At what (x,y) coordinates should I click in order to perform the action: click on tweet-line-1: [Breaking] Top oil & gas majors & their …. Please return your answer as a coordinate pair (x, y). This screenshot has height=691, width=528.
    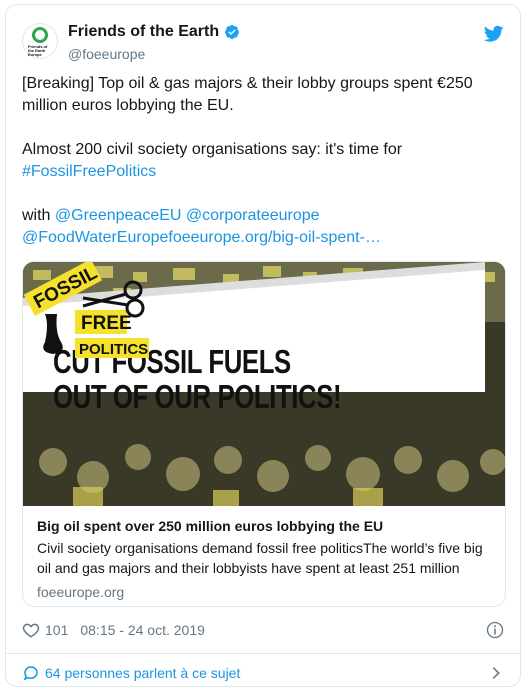
    Looking at the image, I should click on (247, 94).